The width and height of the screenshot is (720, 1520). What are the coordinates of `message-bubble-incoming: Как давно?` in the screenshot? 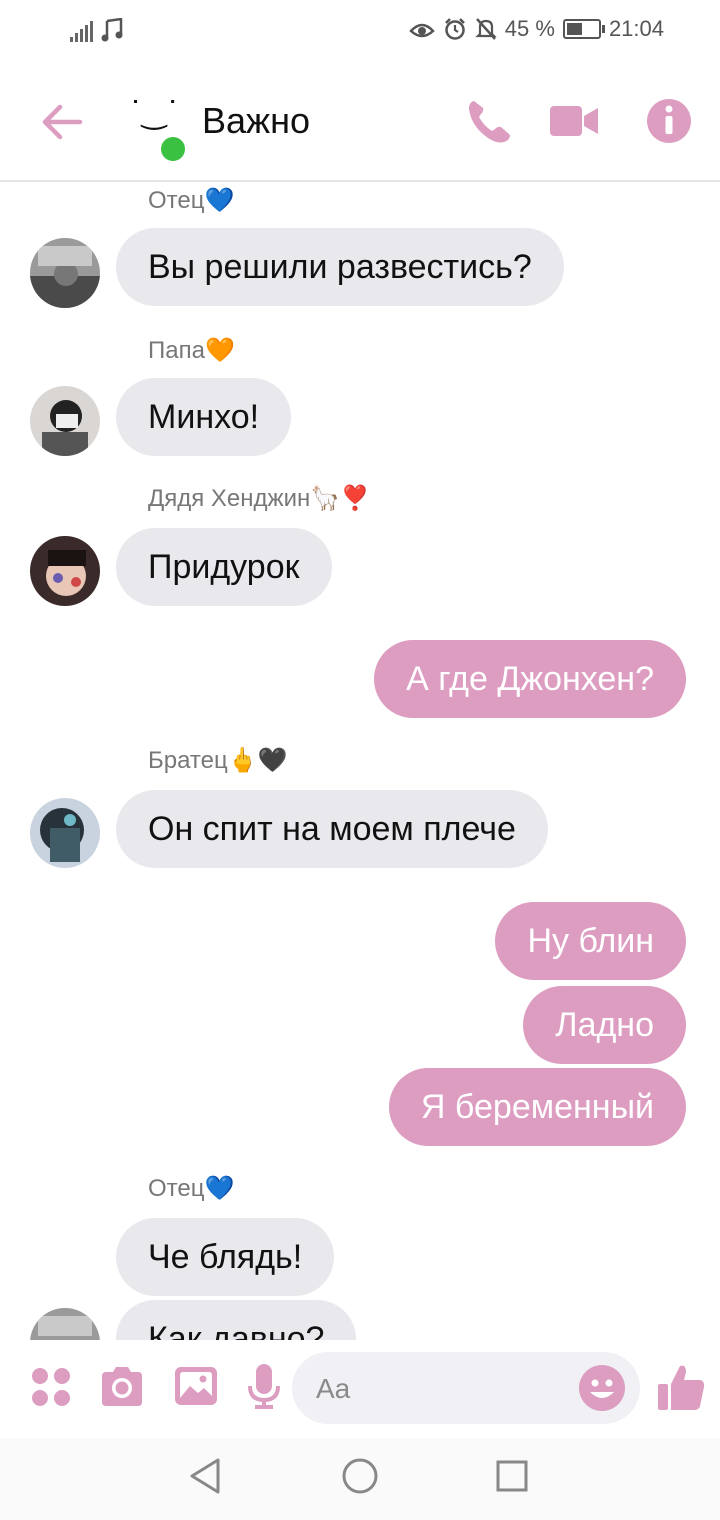 It's located at (236, 1320).